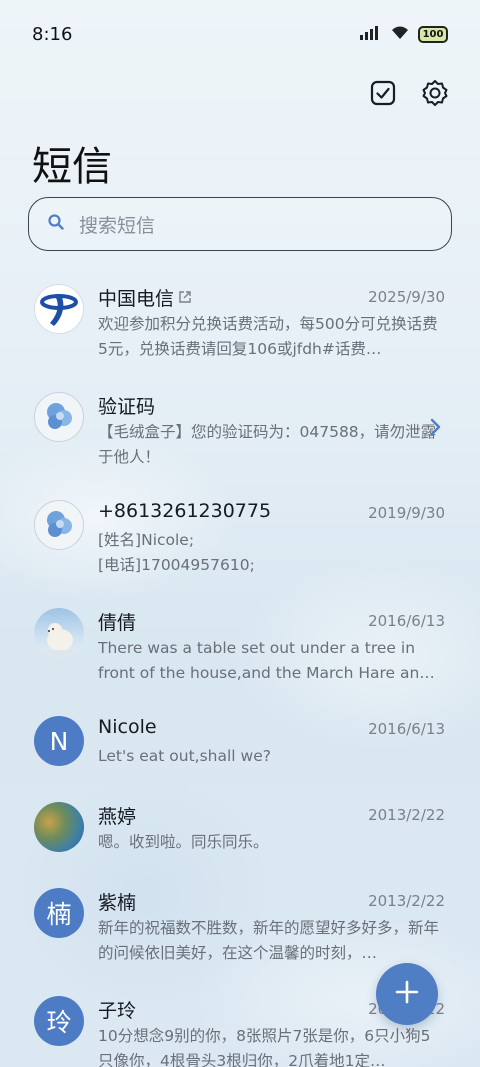 Image resolution: width=480 pixels, height=1067 pixels. I want to click on status-time: 8:16, so click(52, 34).